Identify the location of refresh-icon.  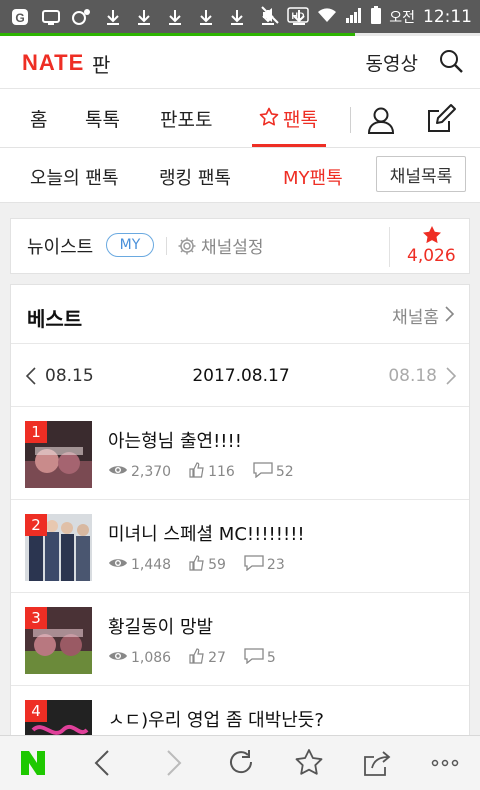
(241, 763).